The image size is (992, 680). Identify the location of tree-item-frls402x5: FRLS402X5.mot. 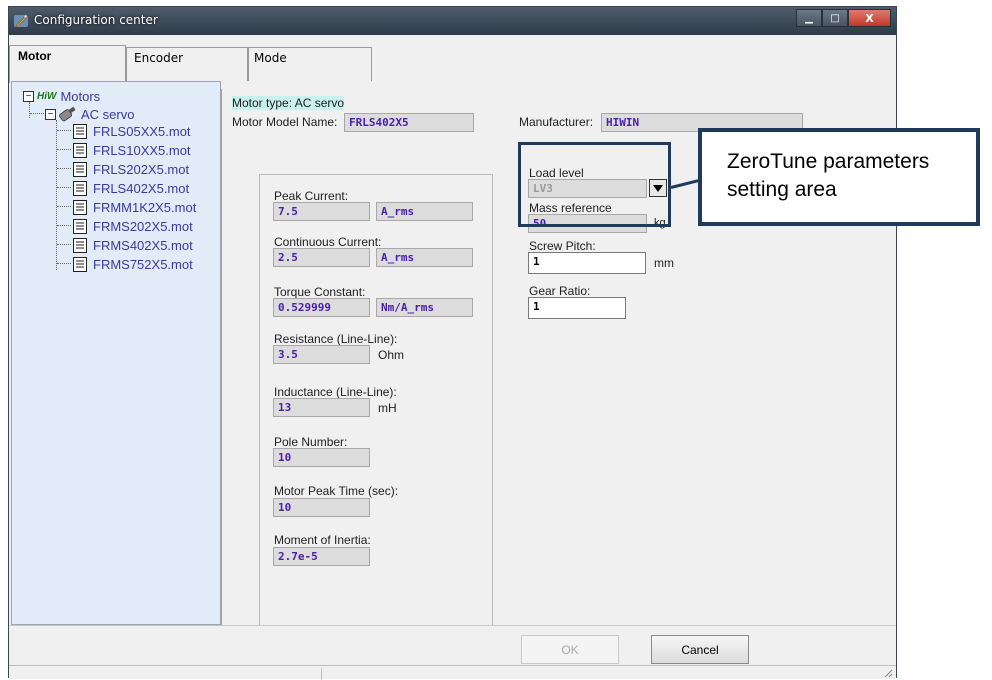
(130, 188).